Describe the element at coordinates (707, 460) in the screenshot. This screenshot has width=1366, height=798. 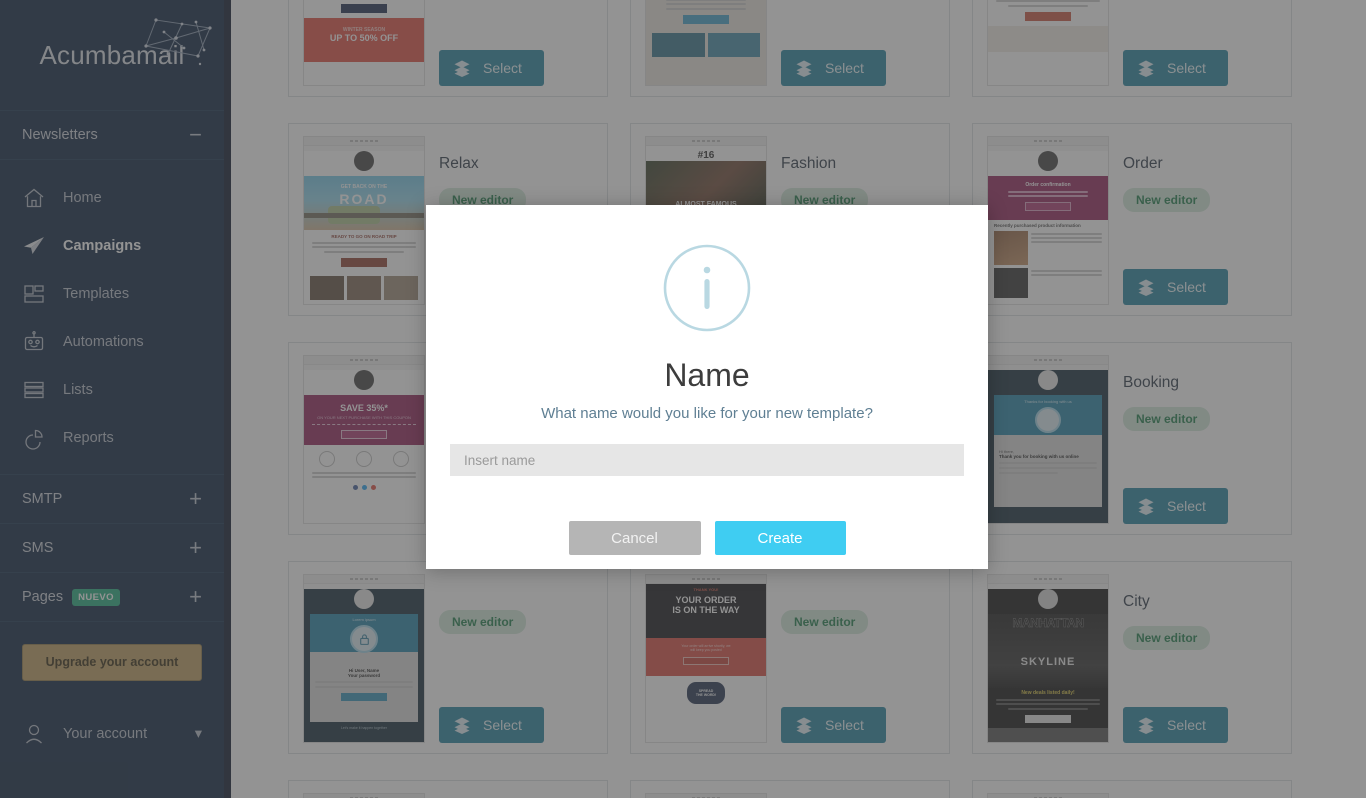
I see `template-name-input` at that location.